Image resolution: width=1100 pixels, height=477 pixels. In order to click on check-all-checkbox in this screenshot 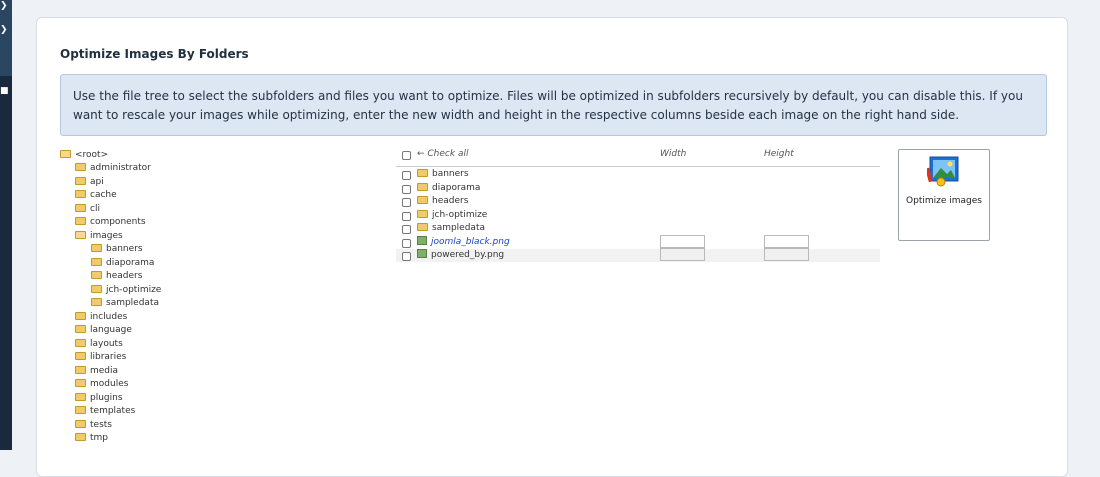, I will do `click(406, 155)`.